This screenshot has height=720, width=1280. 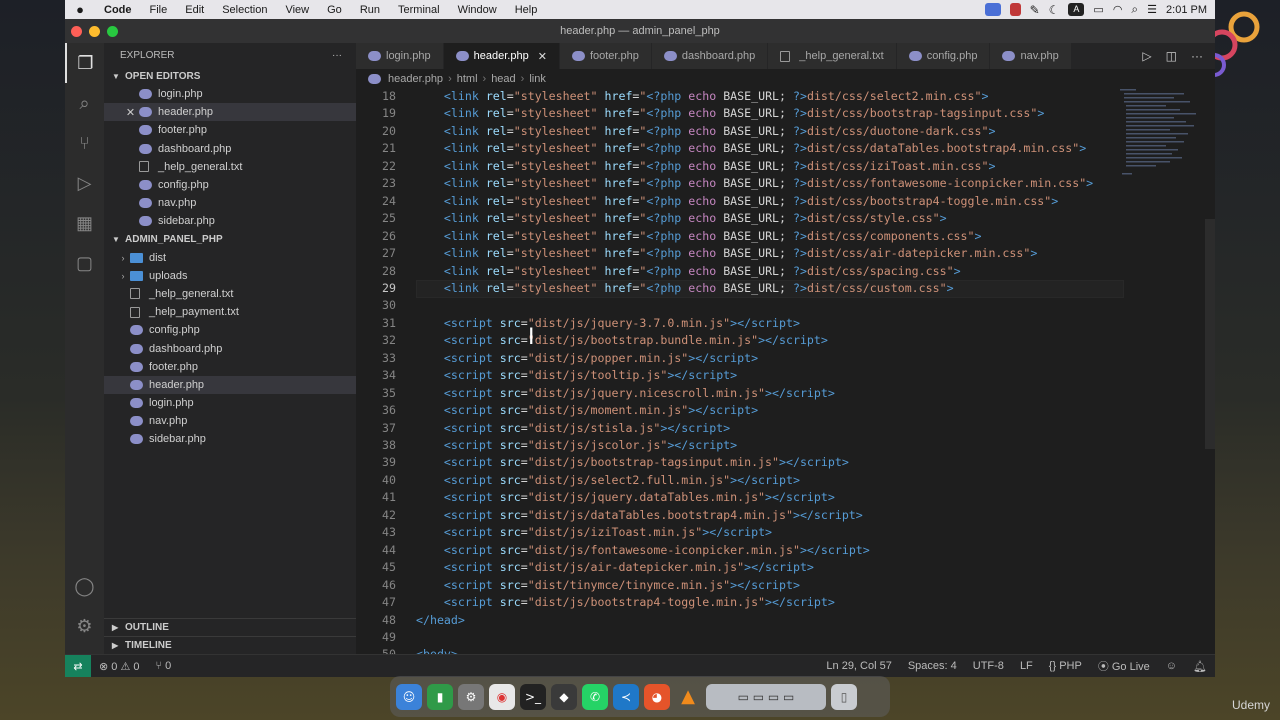 I want to click on cursor-position: Ln 29, Col 57, so click(x=858, y=666).